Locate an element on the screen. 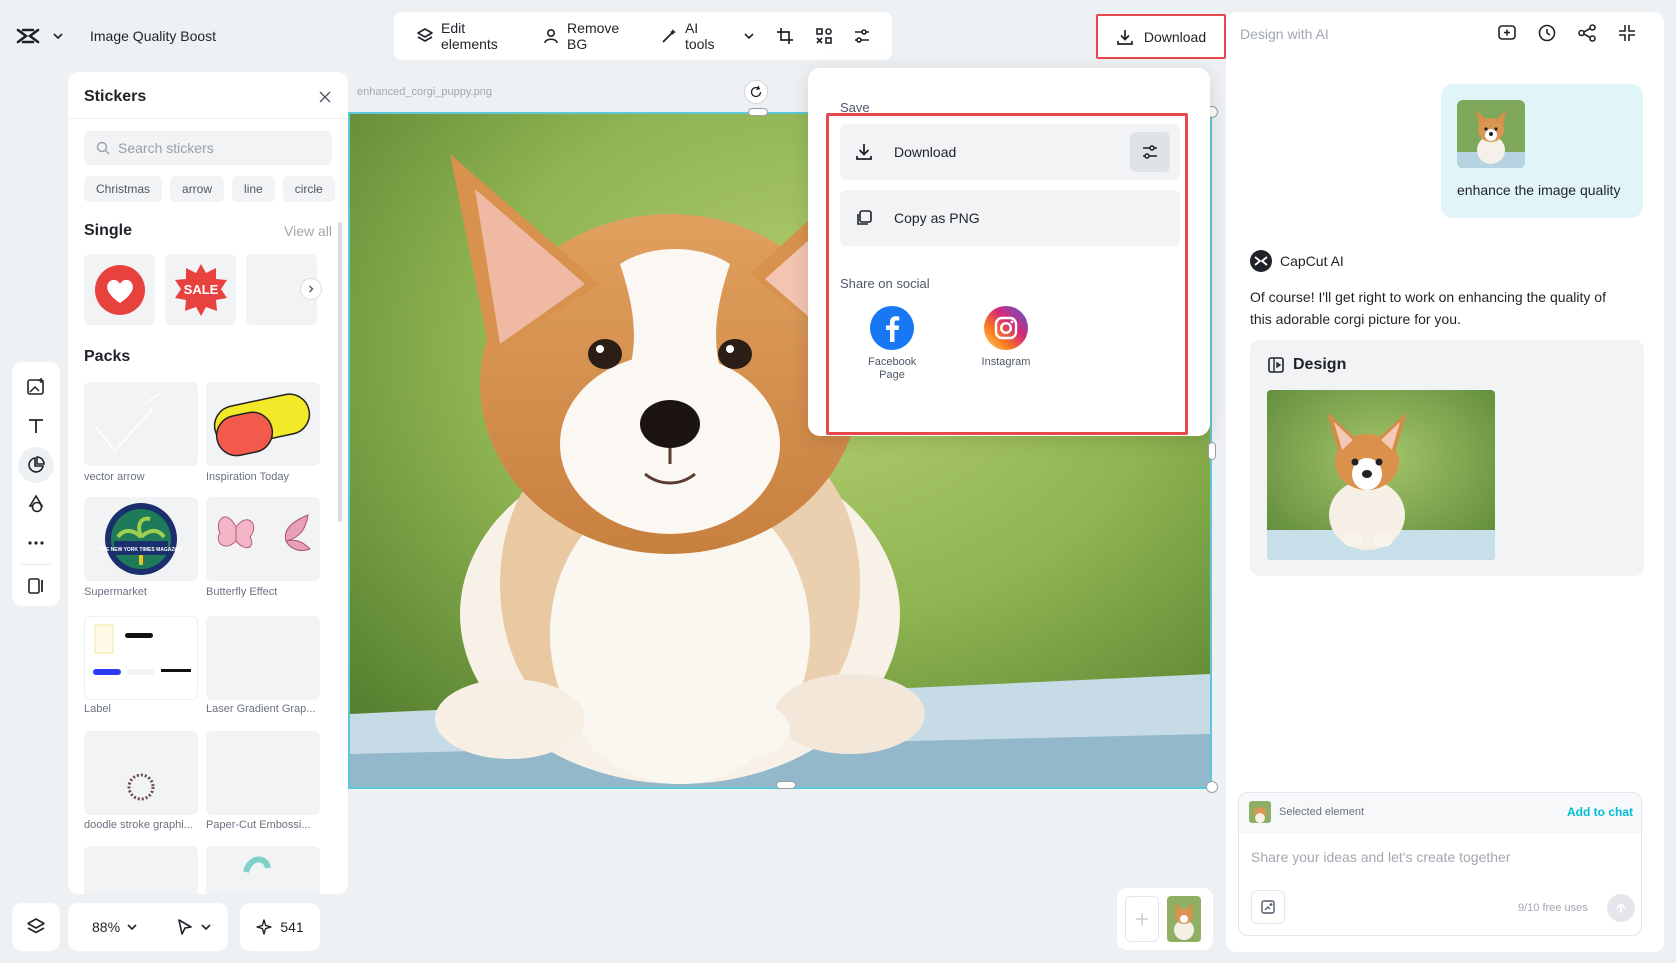 The width and height of the screenshot is (1676, 963). design-frame-icon is located at coordinates (1276, 365).